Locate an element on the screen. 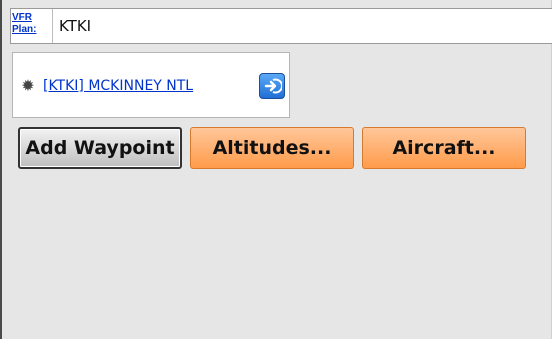 The image size is (552, 339). vfr-plan-link-line2: Plan: is located at coordinates (24, 29).